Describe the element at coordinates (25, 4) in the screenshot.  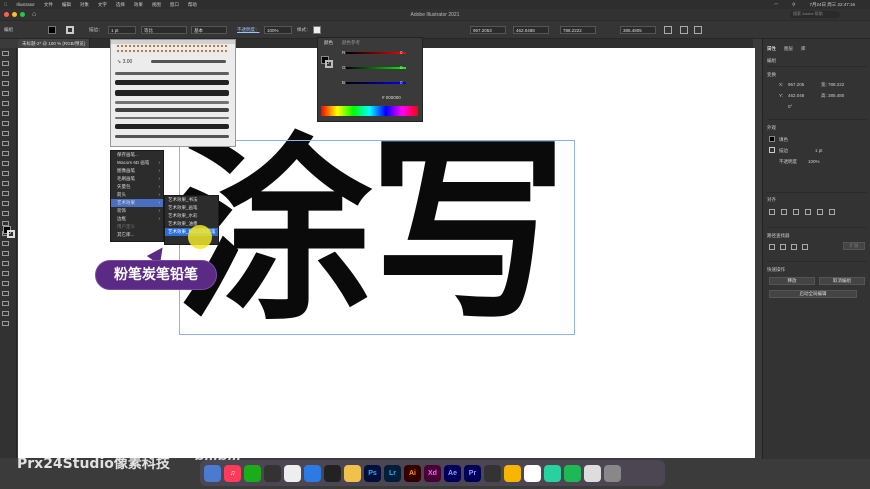
I see `app-menu: Illustrator` at that location.